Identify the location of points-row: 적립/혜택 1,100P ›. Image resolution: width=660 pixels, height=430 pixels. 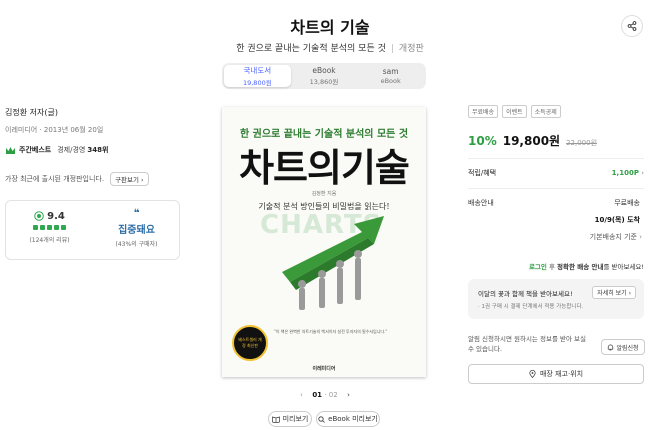
(556, 173).